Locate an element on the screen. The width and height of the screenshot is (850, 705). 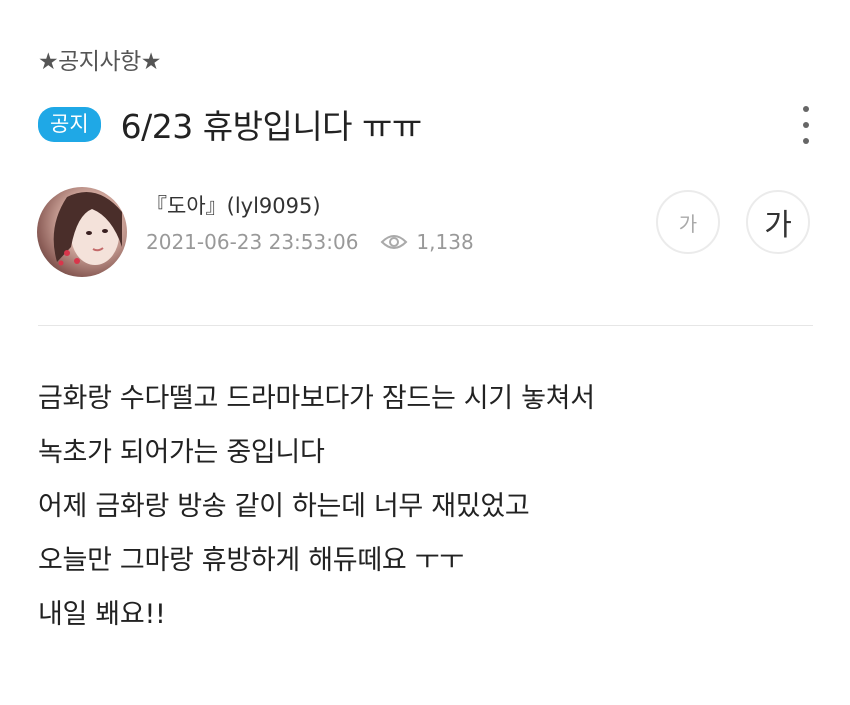
font-size-small-button: 가 is located at coordinates (688, 222).